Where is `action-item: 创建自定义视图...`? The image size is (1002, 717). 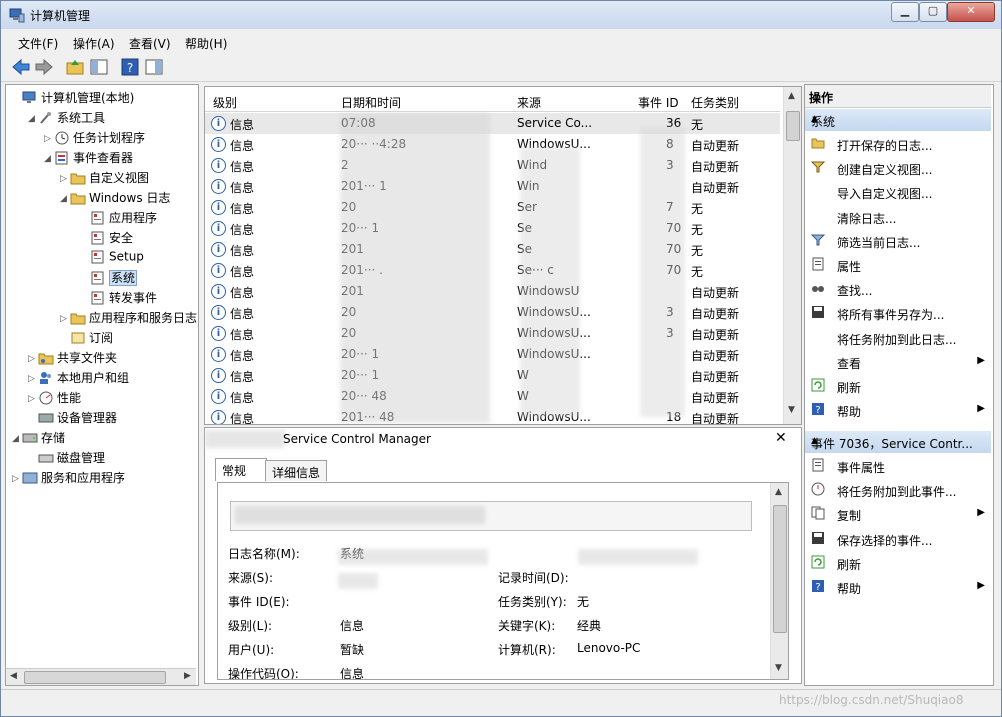
action-item: 创建自定义视图... is located at coordinates (898, 168).